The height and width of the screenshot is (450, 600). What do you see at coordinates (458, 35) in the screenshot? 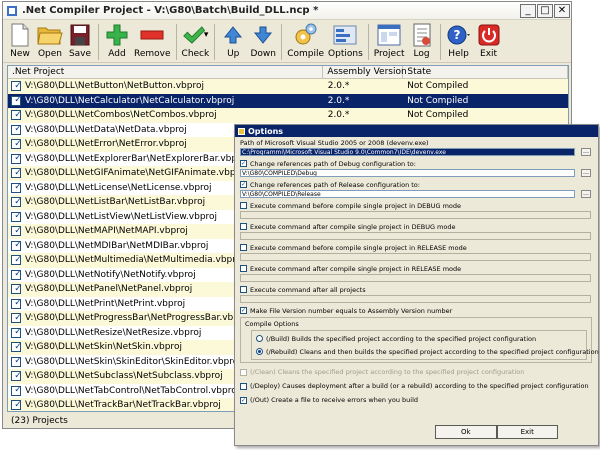
I see `help-icon: ?` at bounding box center [458, 35].